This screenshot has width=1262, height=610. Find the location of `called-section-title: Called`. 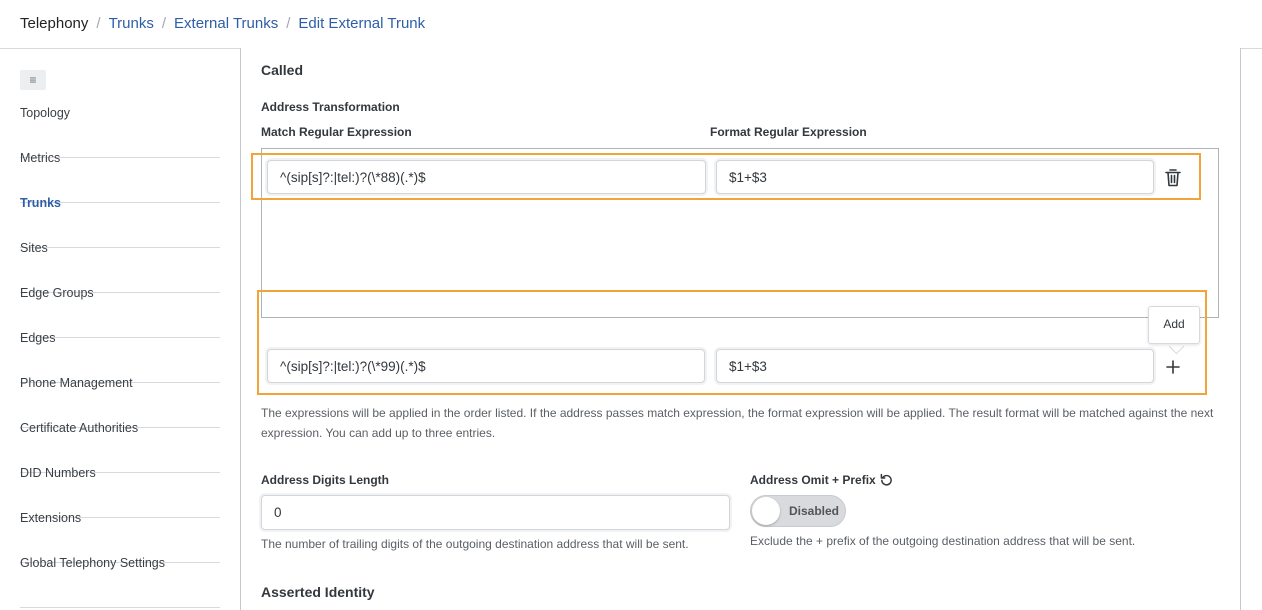

called-section-title: Called is located at coordinates (282, 70).